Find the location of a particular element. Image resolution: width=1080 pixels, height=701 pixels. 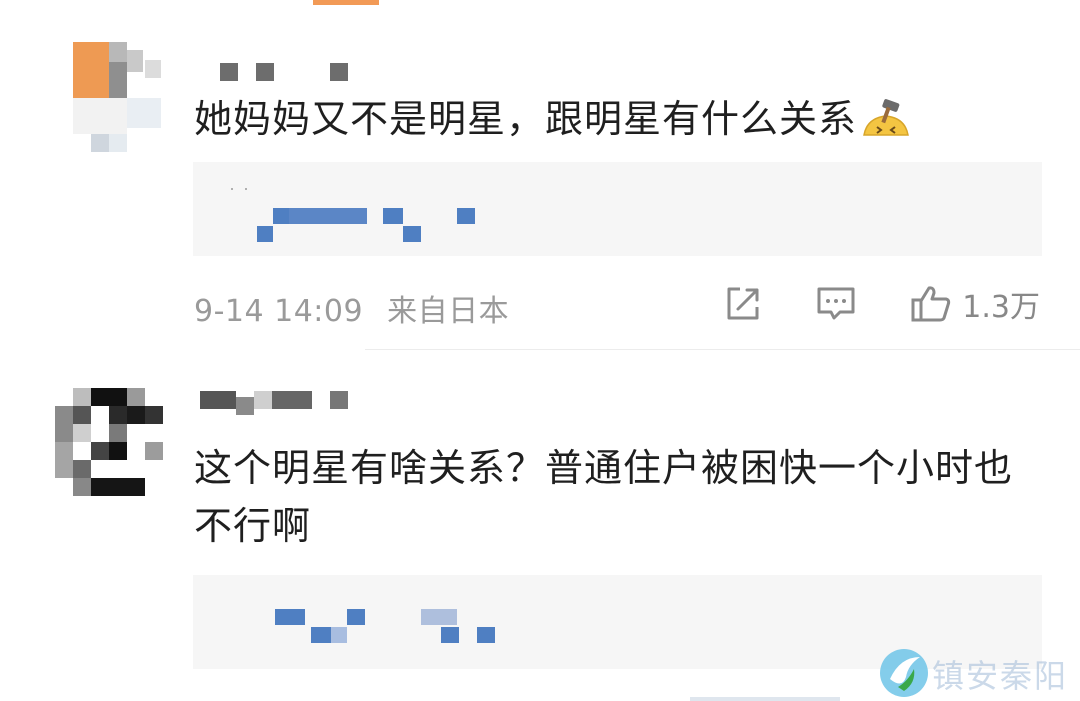

comment-icon is located at coordinates (836, 303).